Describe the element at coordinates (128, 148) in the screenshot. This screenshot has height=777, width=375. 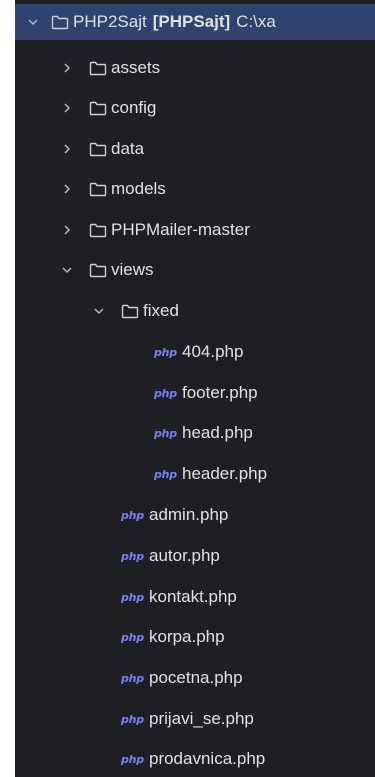
I see `tree-folder-label: data` at that location.